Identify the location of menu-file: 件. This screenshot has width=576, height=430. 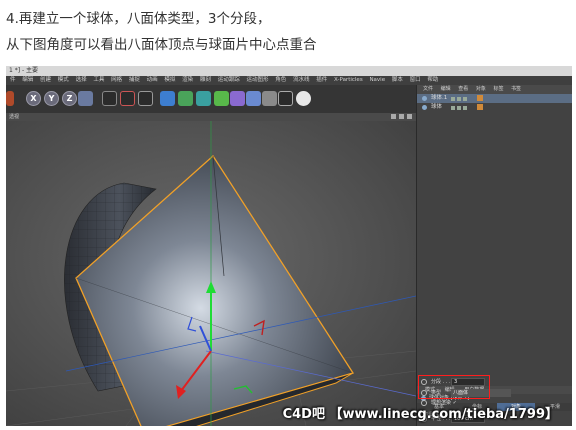
(13, 80).